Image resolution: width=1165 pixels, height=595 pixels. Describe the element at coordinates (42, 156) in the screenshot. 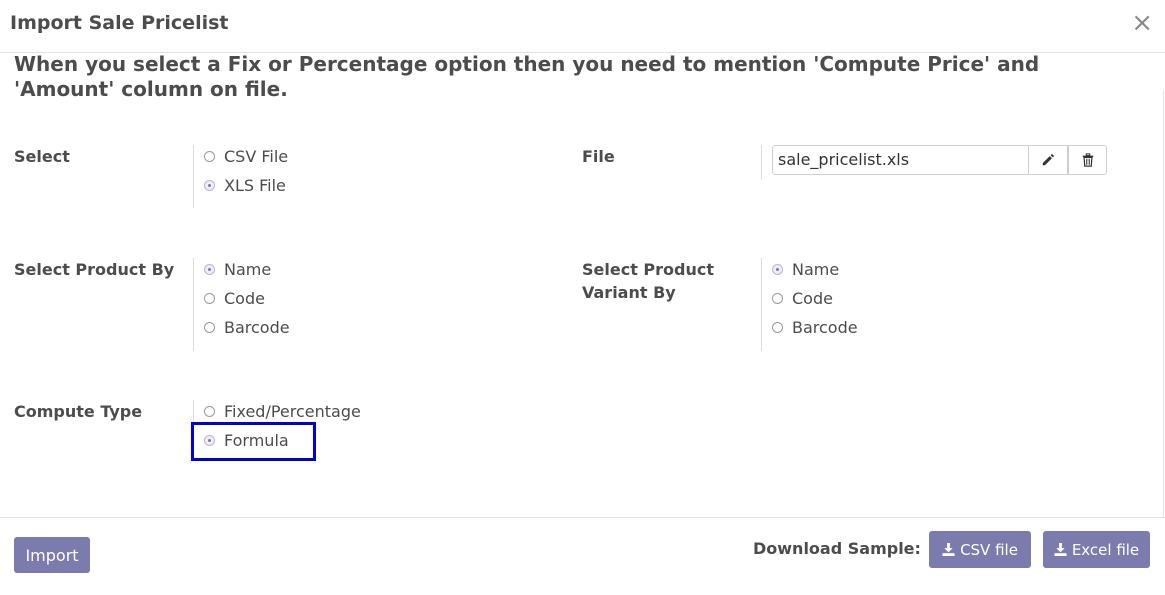

I see `select-label: Select` at that location.